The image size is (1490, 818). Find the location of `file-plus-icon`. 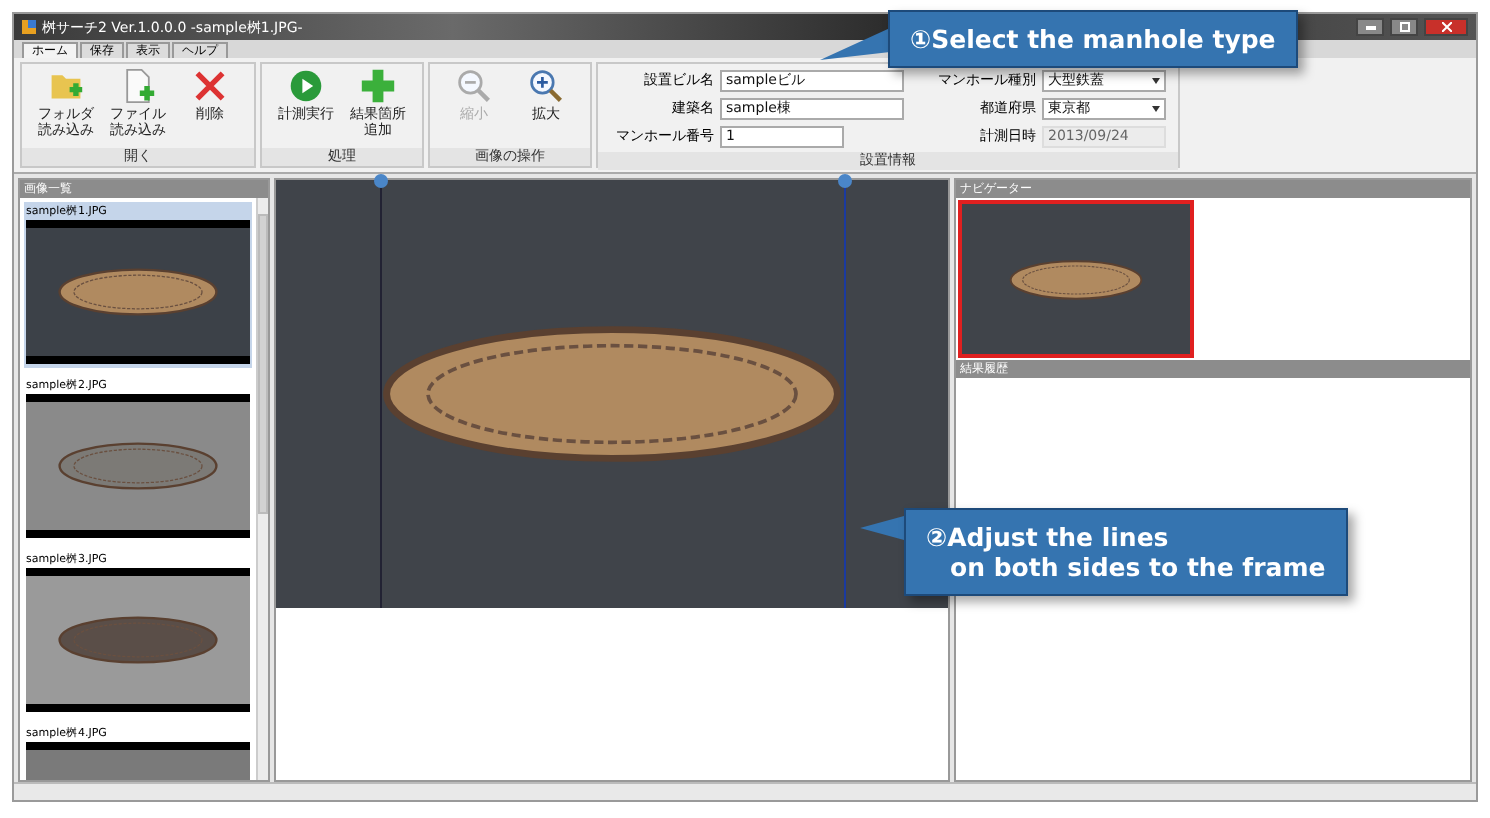

file-plus-icon is located at coordinates (138, 86).